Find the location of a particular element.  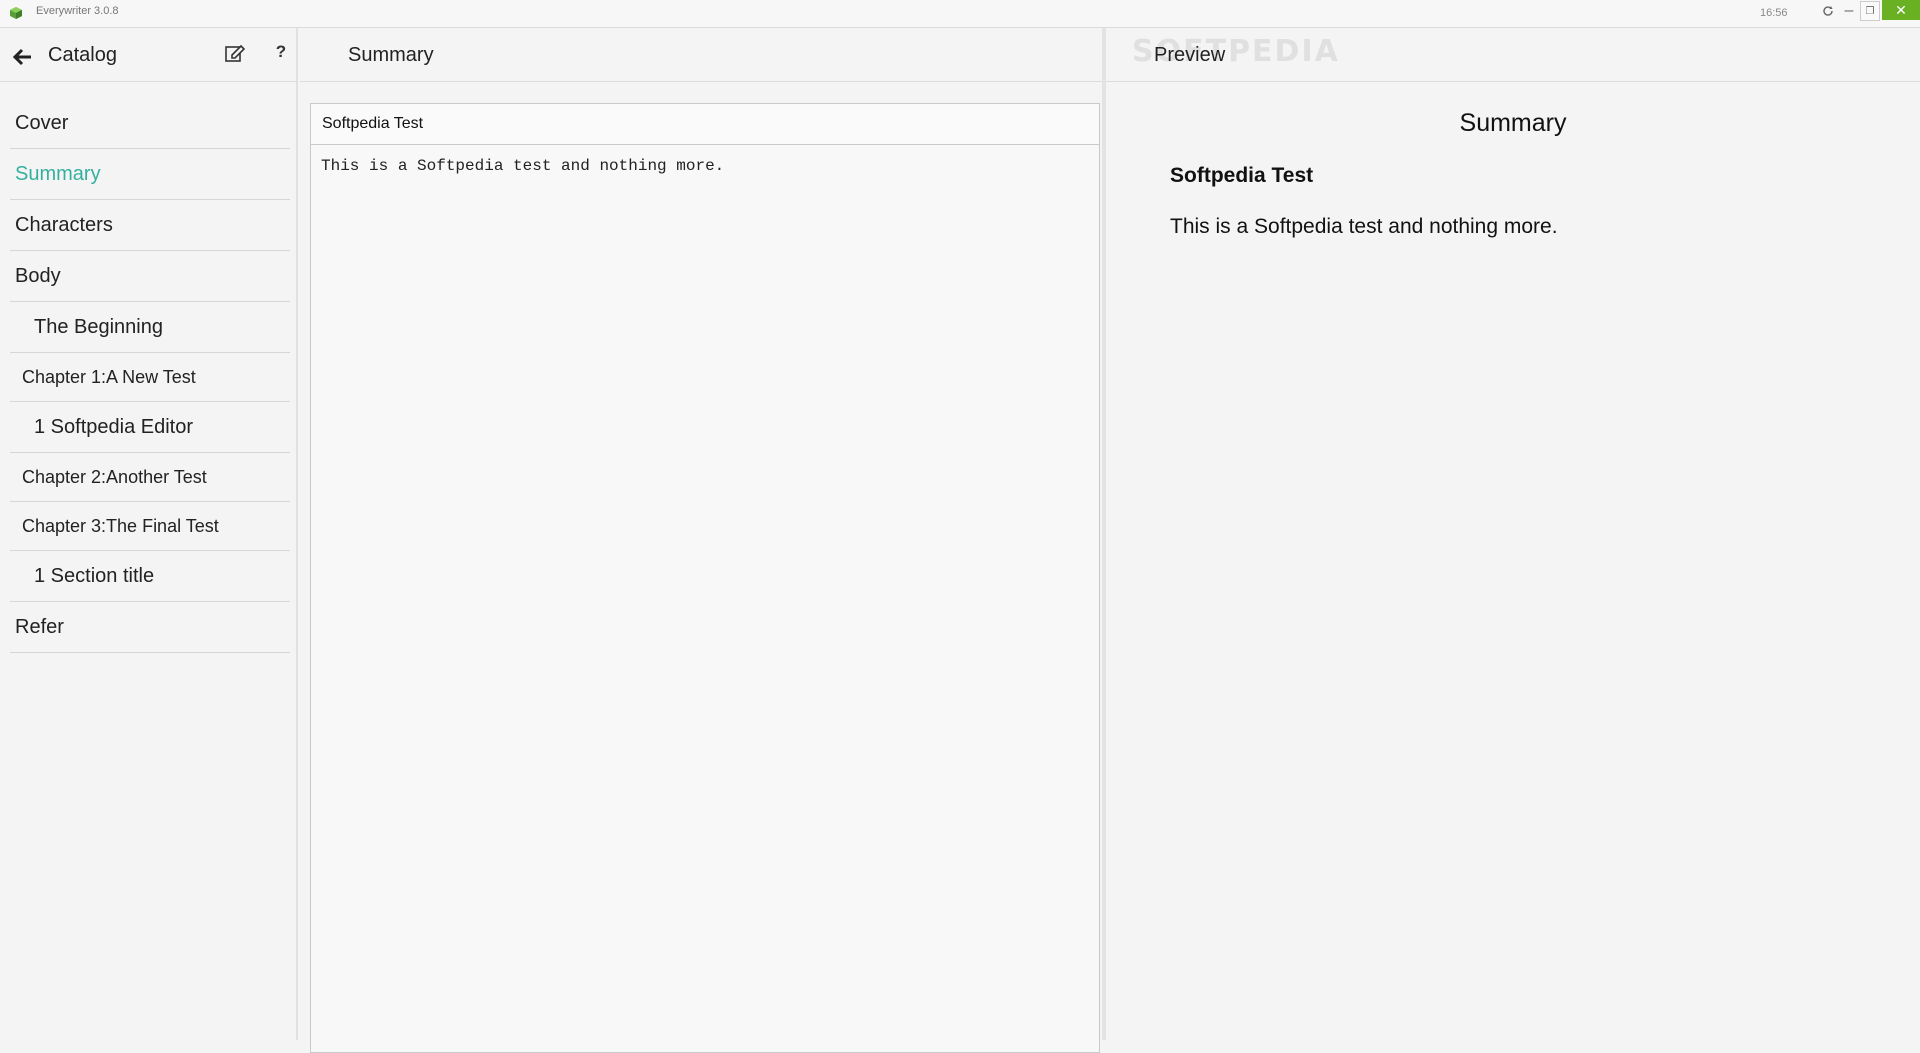

refresh-icon is located at coordinates (1828, 11).